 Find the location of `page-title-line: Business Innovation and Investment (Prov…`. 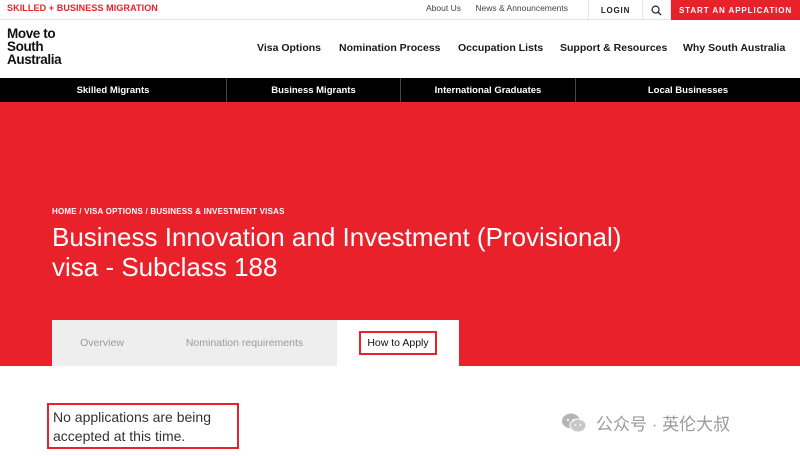

page-title-line: Business Innovation and Investment (Prov… is located at coordinates (337, 237).